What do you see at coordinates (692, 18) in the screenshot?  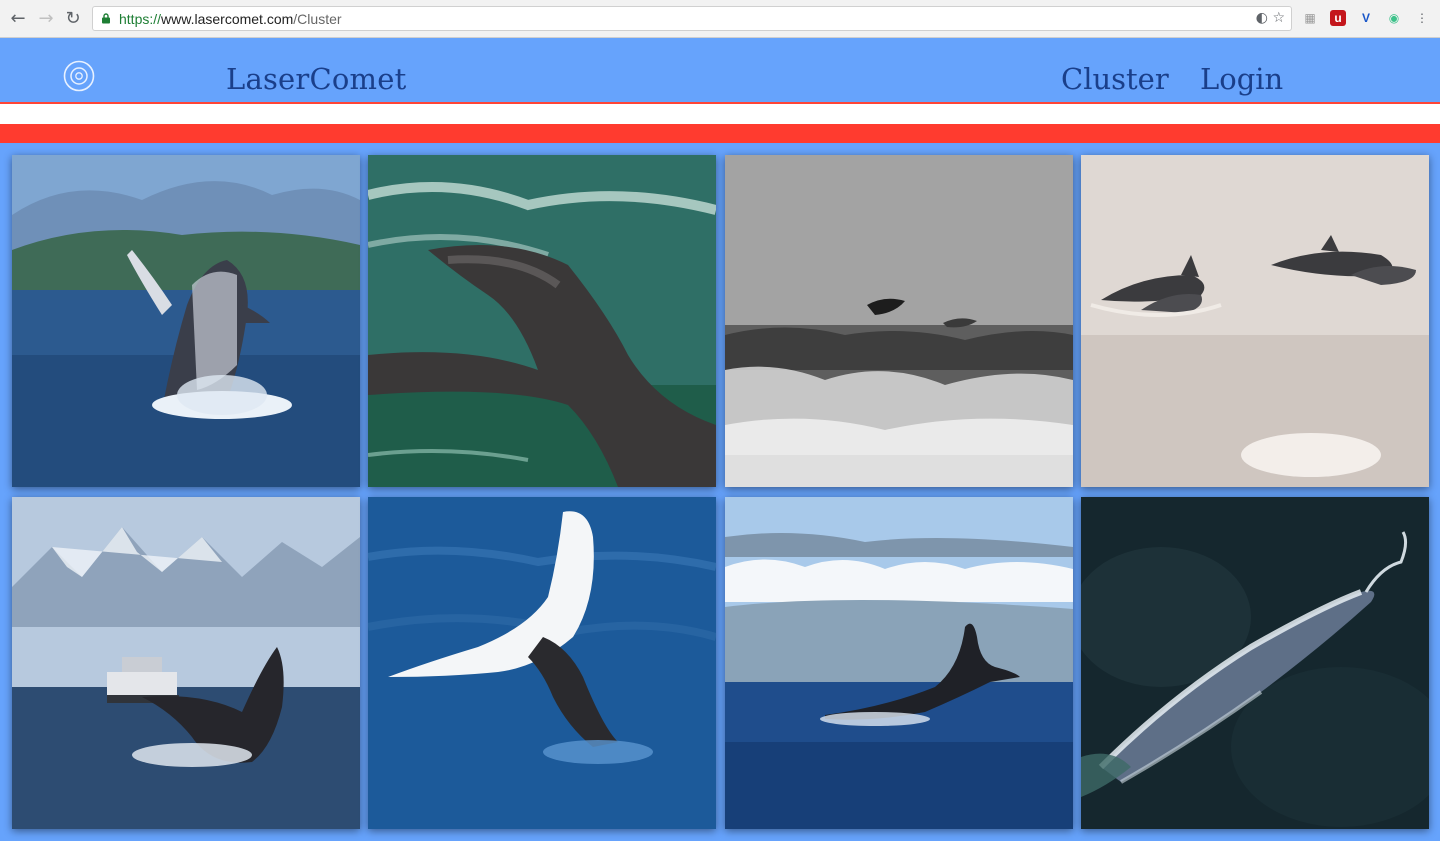 I see `address-bar: https://www.lasercomet.com/Cluster ◐ ☆` at bounding box center [692, 18].